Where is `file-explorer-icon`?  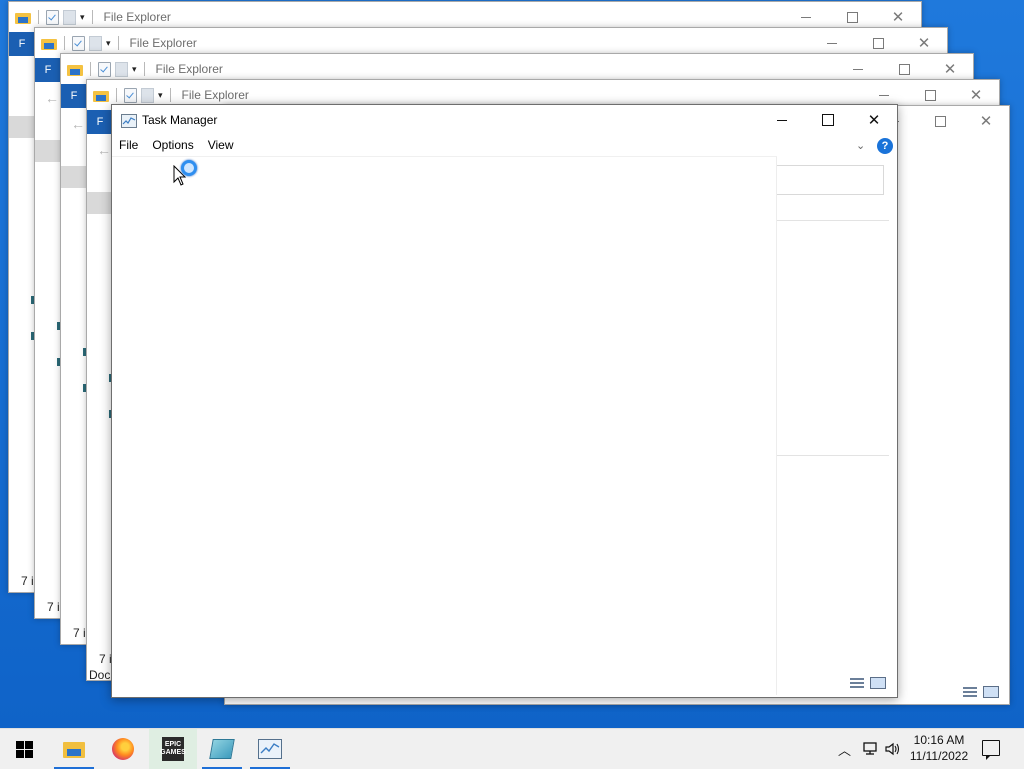
file-explorer-icon is located at coordinates (74, 749).